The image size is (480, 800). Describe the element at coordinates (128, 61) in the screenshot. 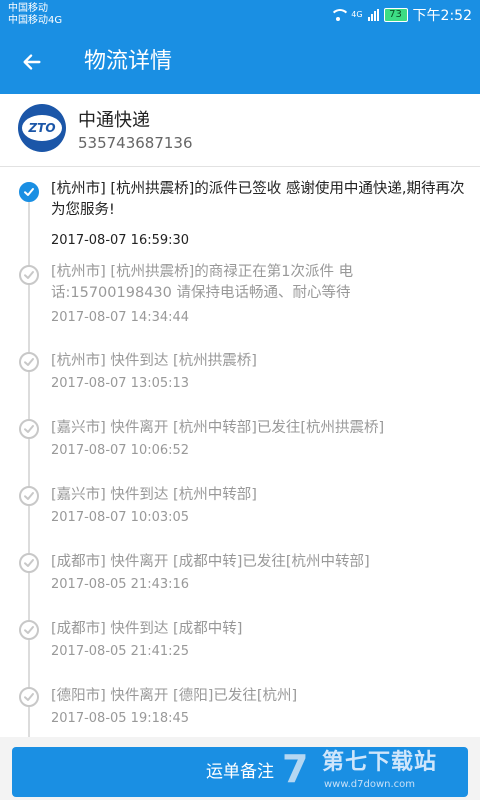

I see `page-title: 物流详情` at that location.